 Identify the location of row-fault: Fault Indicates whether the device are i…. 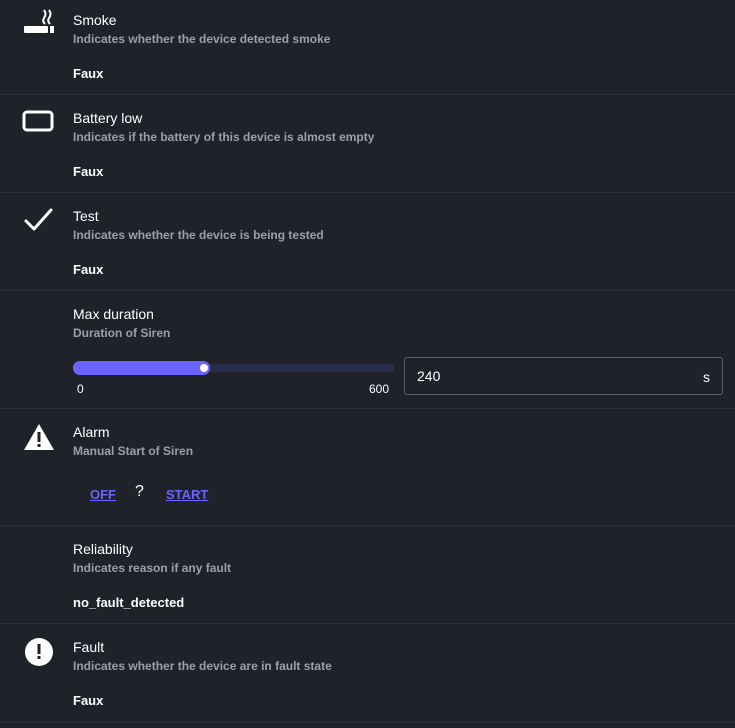
(367, 673).